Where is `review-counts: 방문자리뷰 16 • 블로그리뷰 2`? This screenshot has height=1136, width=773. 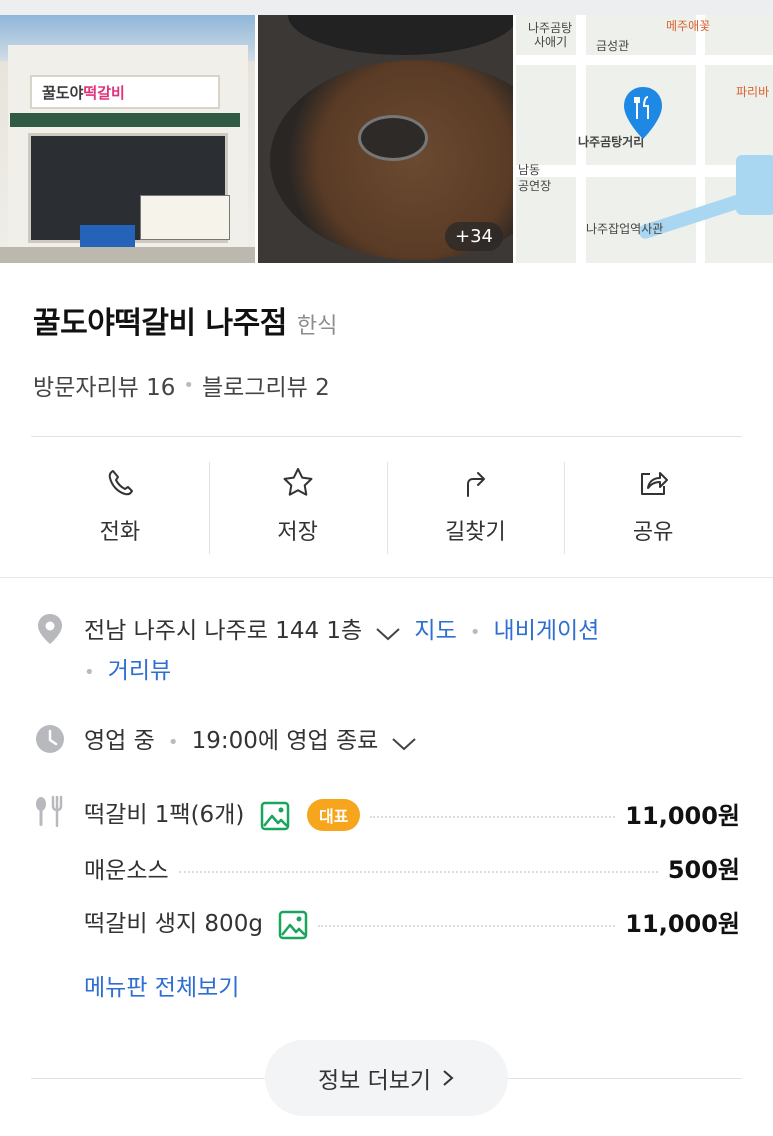 review-counts: 방문자리뷰 16 • 블로그리뷰 2 is located at coordinates (181, 385).